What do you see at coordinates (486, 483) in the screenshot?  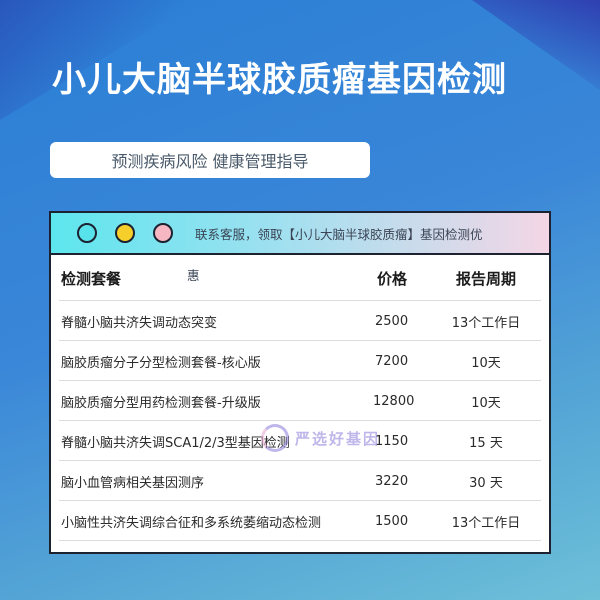 I see `package-period: 30 天` at bounding box center [486, 483].